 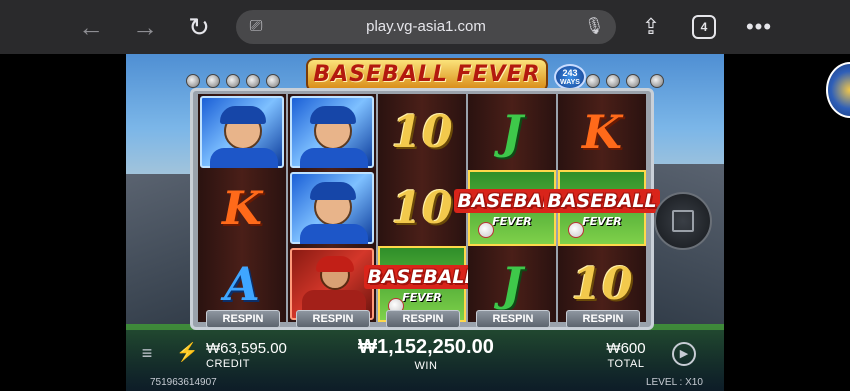 What do you see at coordinates (147, 353) in the screenshot?
I see `menu-icon: ≡` at bounding box center [147, 353].